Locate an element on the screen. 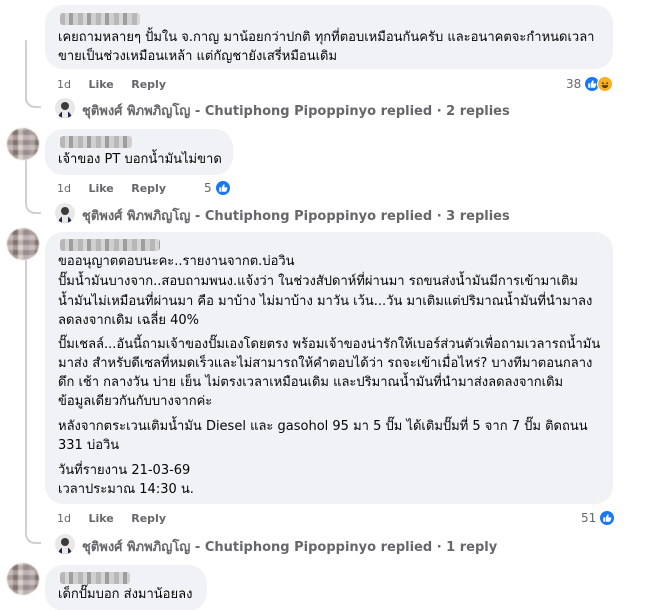 The image size is (645, 610). comment-text-line: ขออนุญาตตอบนะคะ..รายงานจากต.บ่อวิน is located at coordinates (176, 261).